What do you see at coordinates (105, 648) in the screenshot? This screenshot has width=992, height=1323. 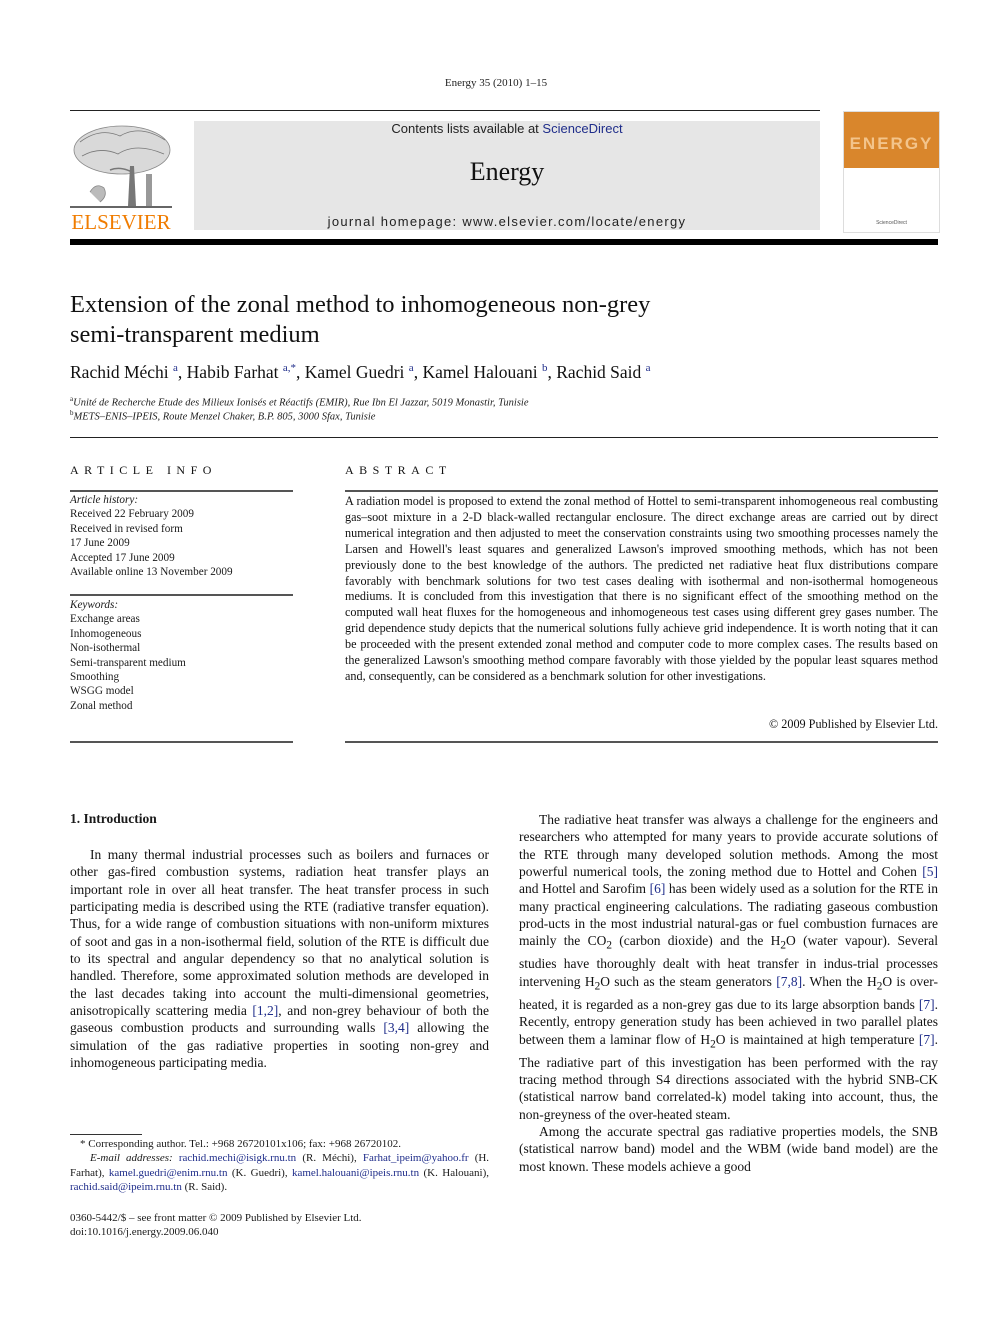 I see `keyword: Non-isothermal` at bounding box center [105, 648].